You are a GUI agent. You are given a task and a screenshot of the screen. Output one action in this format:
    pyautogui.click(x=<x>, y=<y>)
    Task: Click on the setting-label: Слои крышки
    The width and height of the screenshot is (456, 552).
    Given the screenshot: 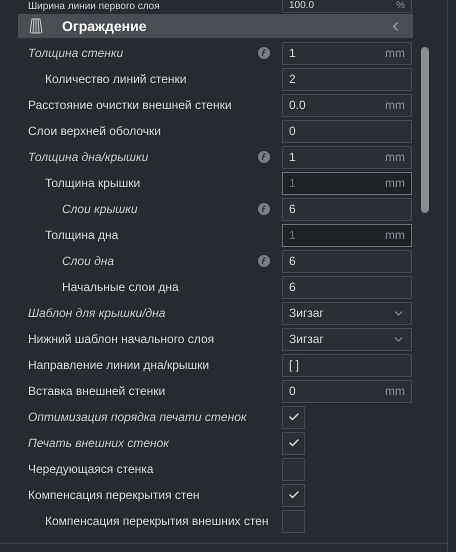 What is the action you would take?
    pyautogui.click(x=100, y=209)
    